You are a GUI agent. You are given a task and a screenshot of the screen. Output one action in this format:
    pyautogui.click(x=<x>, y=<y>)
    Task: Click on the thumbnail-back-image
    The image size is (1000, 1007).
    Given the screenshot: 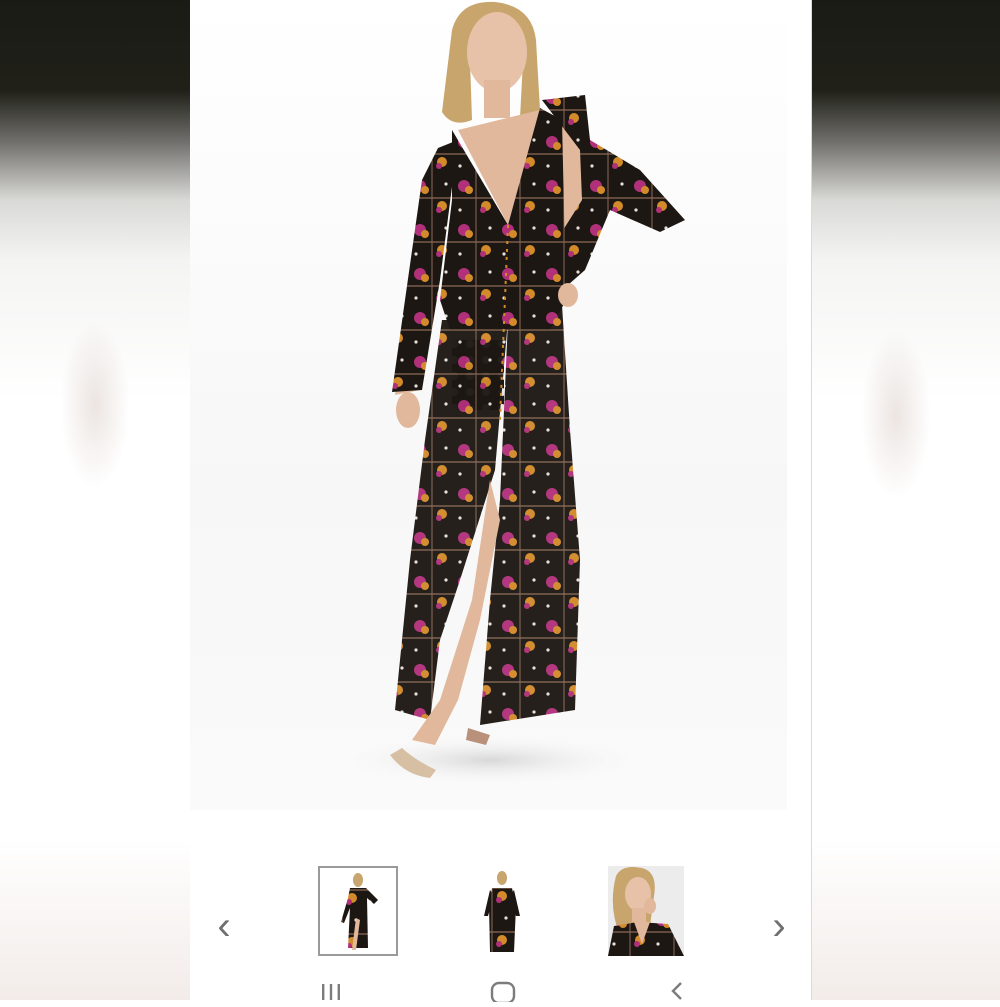 What is the action you would take?
    pyautogui.click(x=505, y=911)
    